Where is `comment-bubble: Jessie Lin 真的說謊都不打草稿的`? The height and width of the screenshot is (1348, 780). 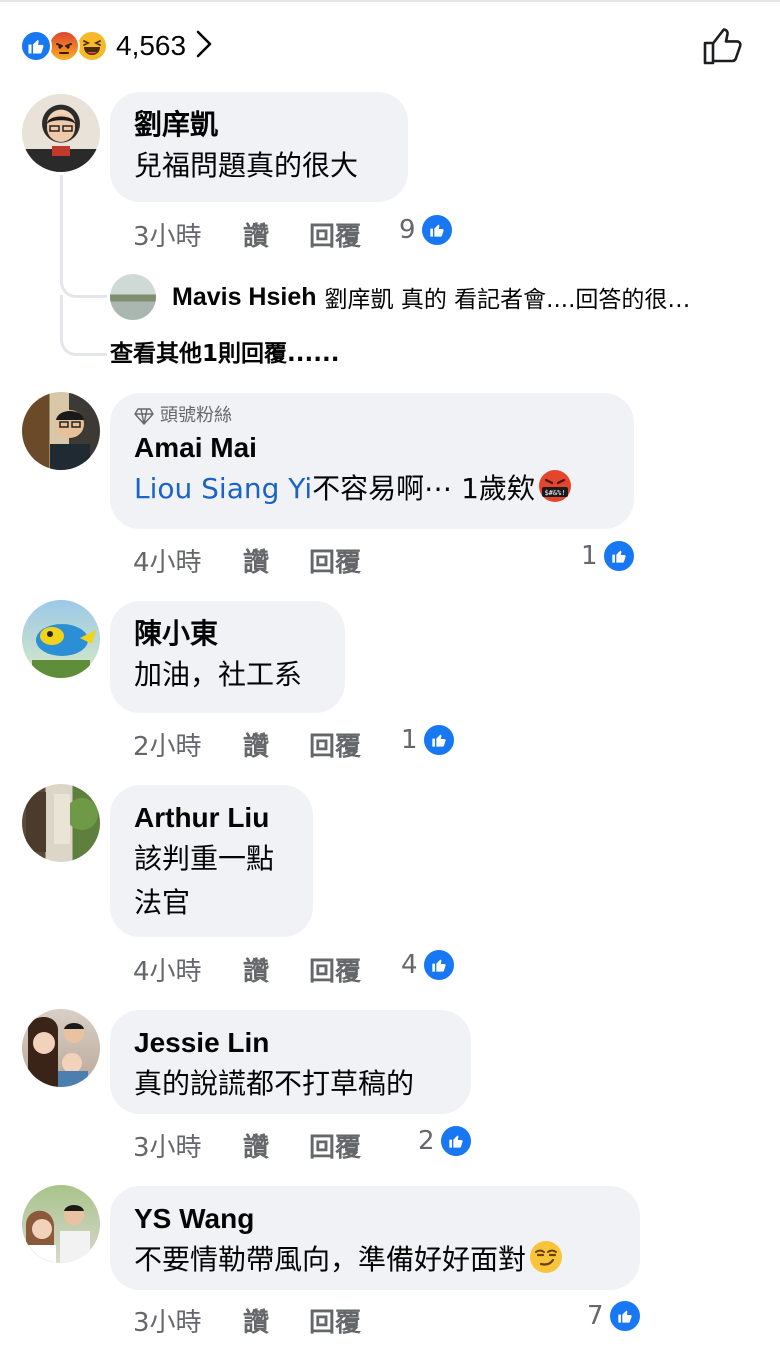
comment-bubble: Jessie Lin 真的說謊都不打草稿的 is located at coordinates (290, 1062).